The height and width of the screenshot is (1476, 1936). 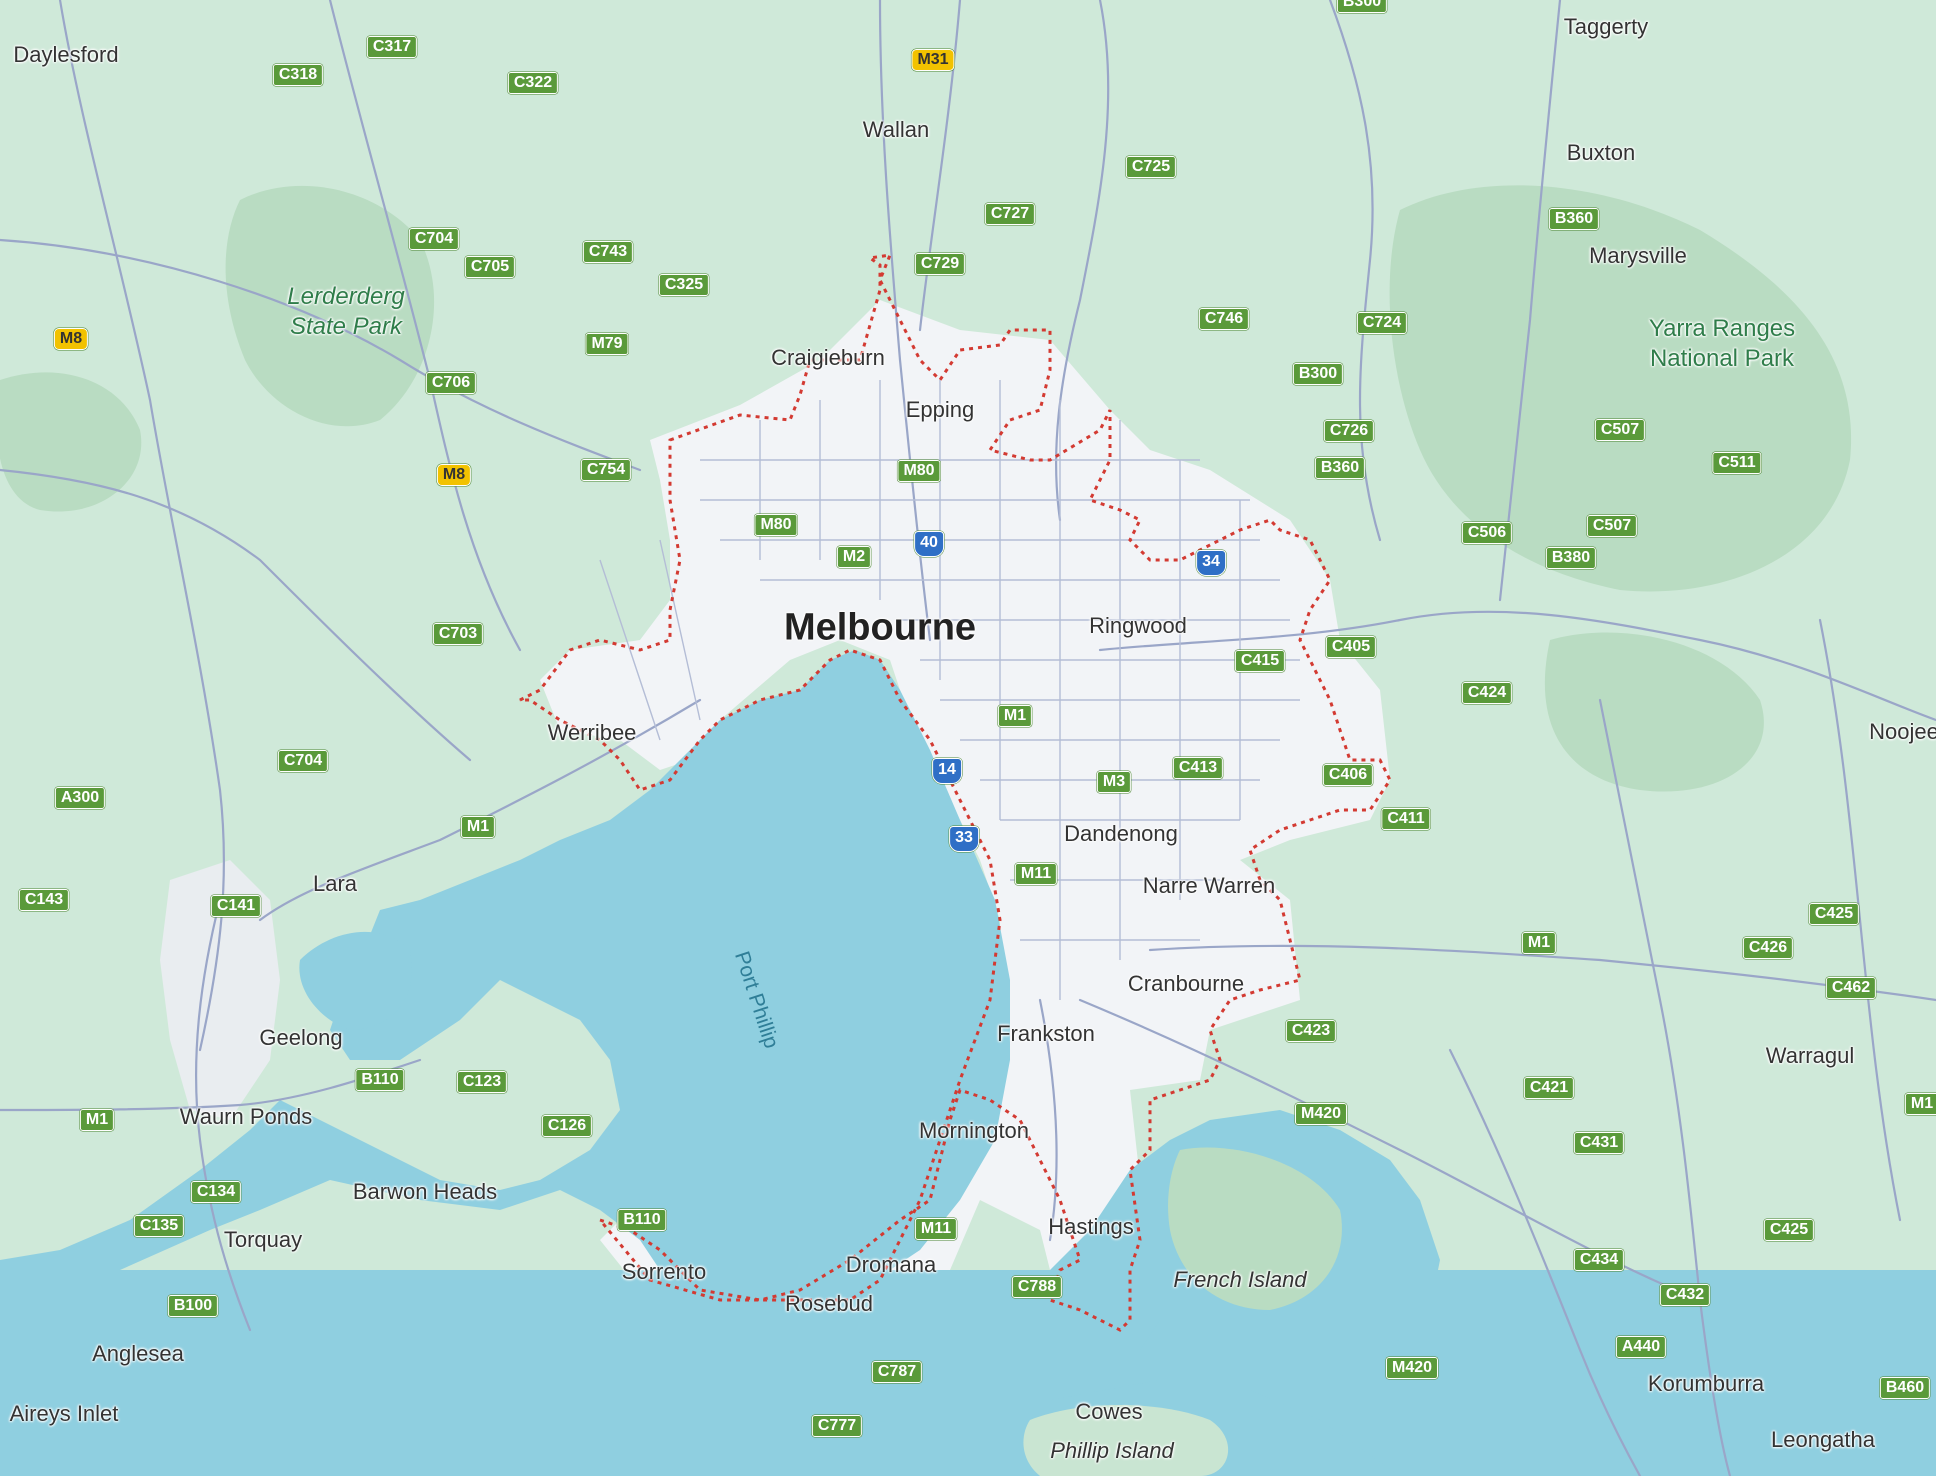 What do you see at coordinates (458, 634) in the screenshot?
I see `road-shield-c703: C703` at bounding box center [458, 634].